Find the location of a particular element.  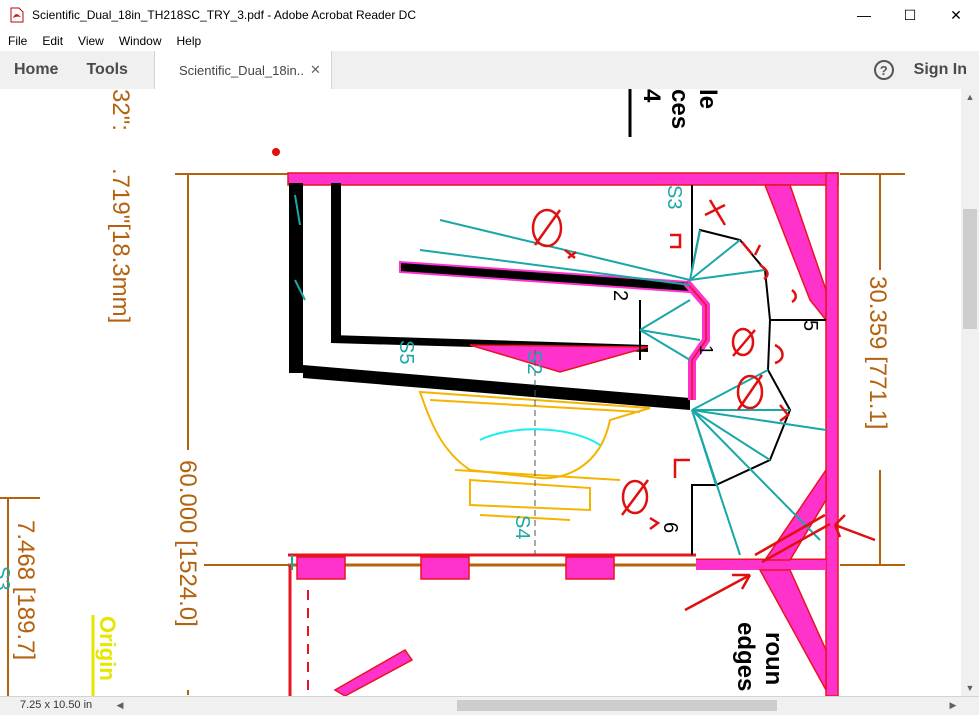

vertical-scroll-thumb is located at coordinates (970, 269).